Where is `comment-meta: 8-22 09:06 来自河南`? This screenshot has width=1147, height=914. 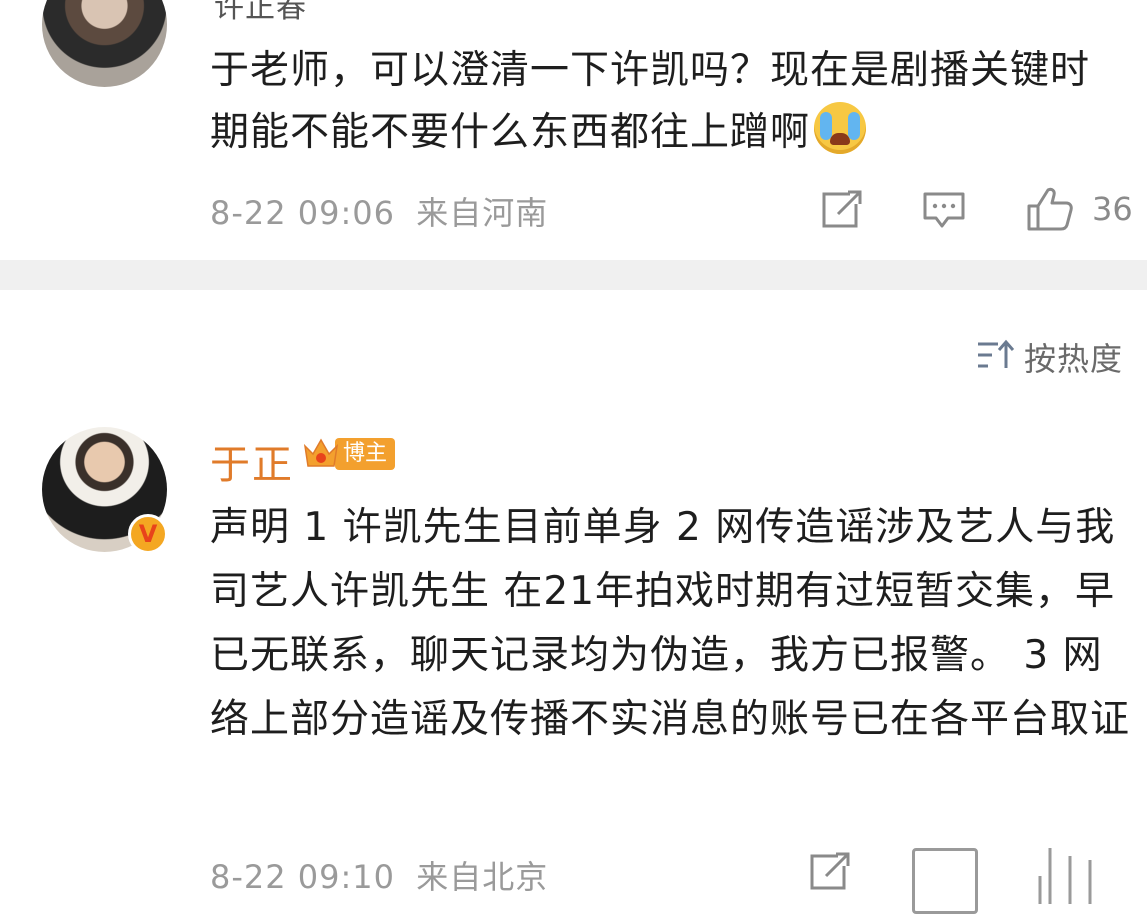 comment-meta: 8-22 09:06 来自河南 is located at coordinates (379, 211).